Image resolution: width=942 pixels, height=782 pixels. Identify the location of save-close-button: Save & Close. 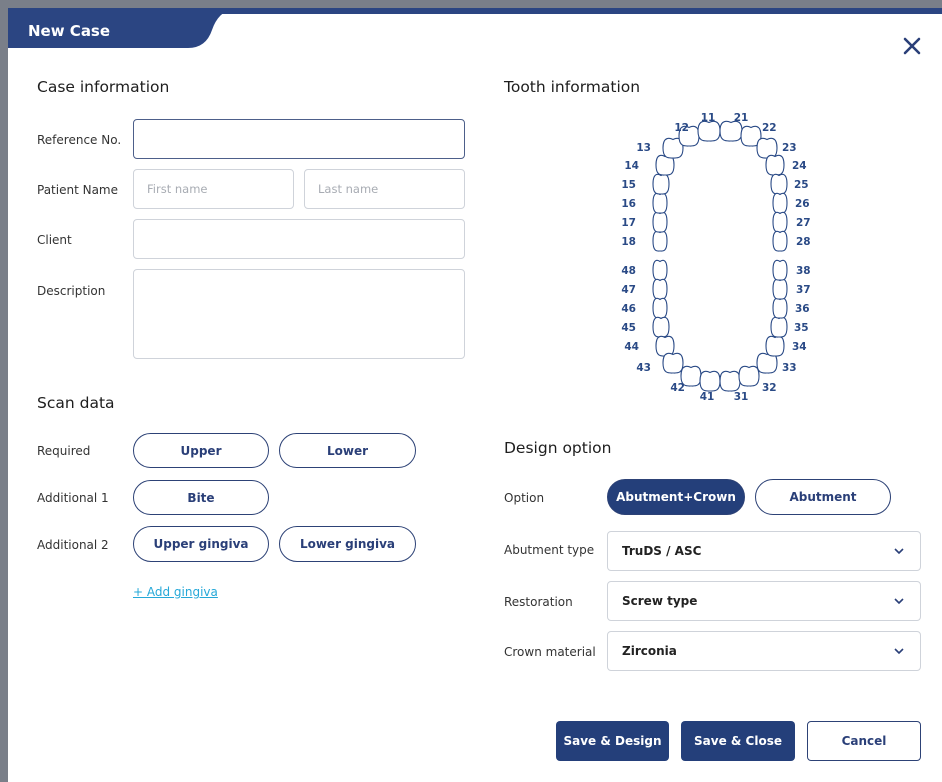
(738, 741).